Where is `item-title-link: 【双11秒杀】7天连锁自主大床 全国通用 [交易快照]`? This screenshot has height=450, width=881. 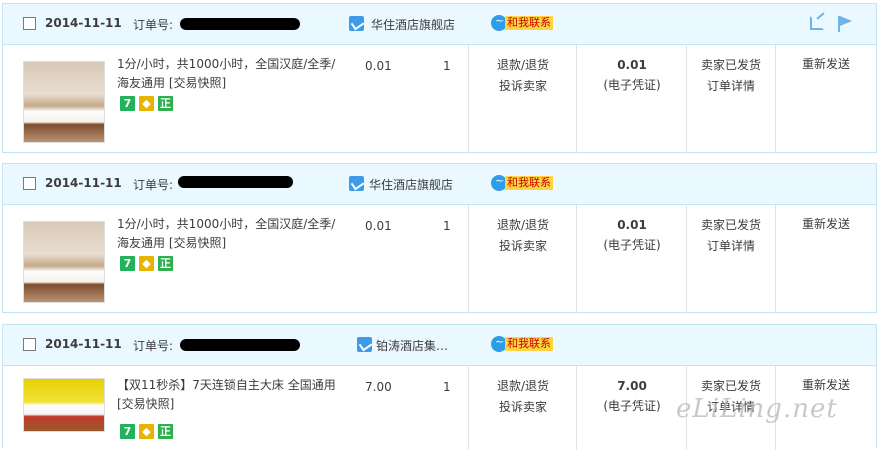
item-title-link: 【双11秒杀】7天连锁自主大床 全国通用 [交易快照] is located at coordinates (232, 395).